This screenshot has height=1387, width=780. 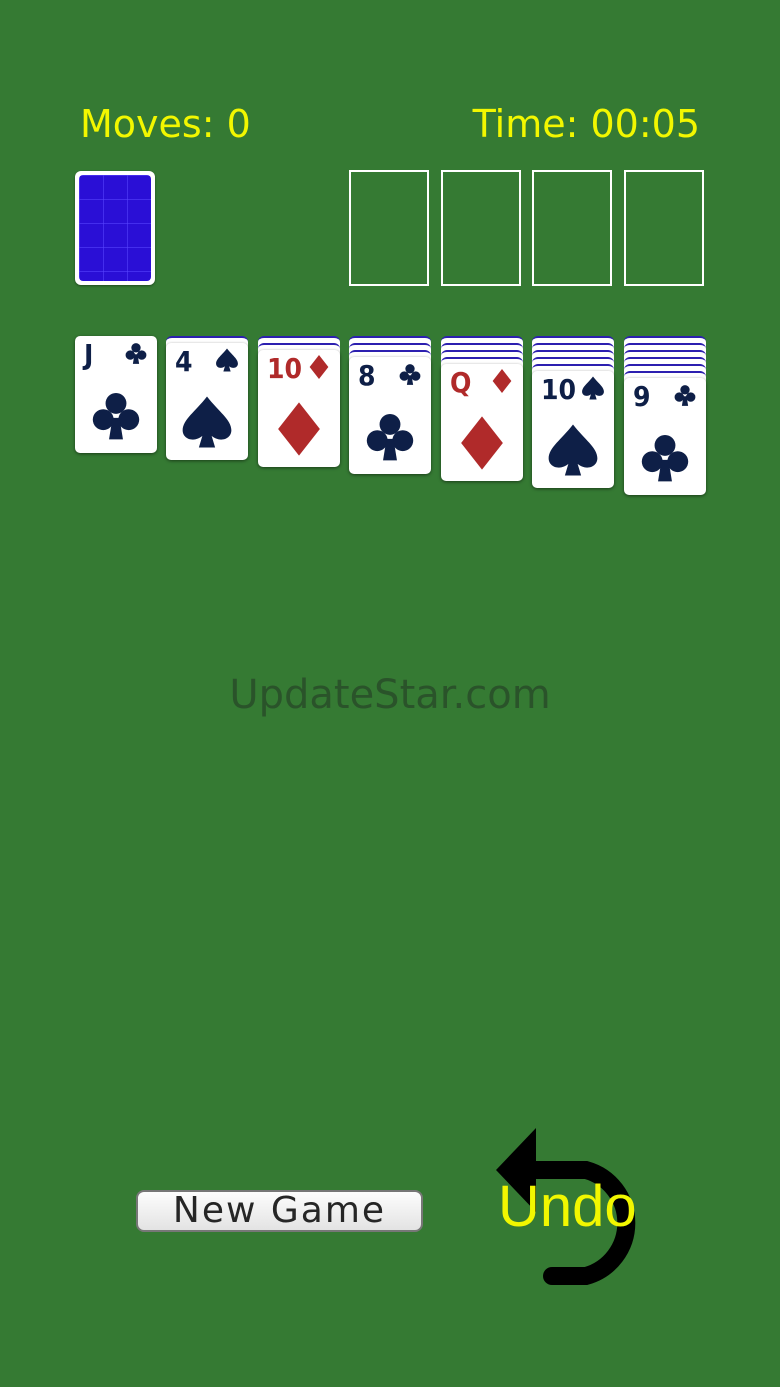 I want to click on face-up-card: Q, so click(x=482, y=422).